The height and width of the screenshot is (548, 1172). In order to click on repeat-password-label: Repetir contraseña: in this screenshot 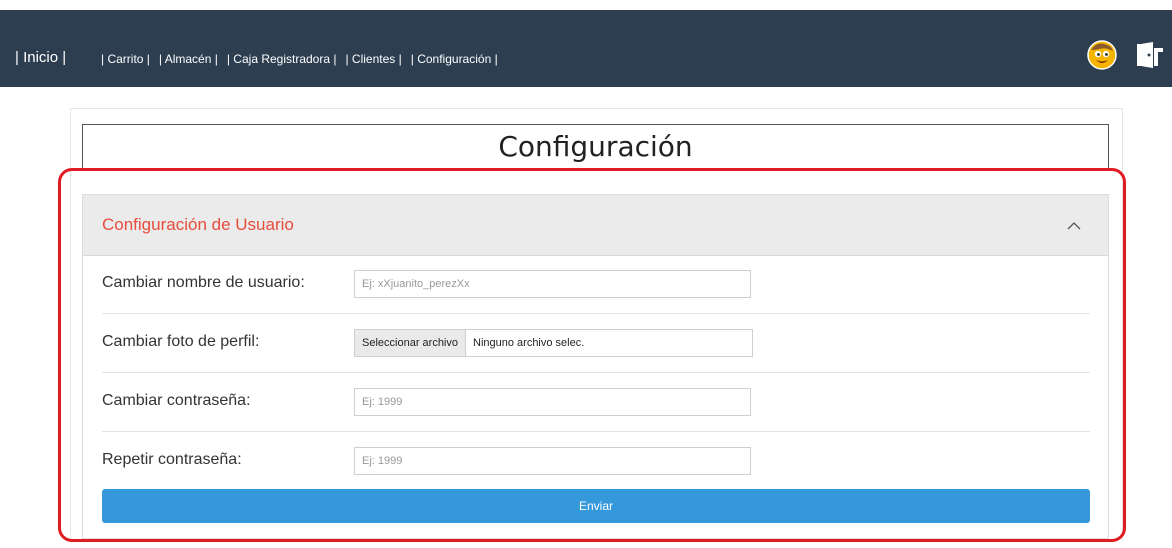, I will do `click(172, 459)`.